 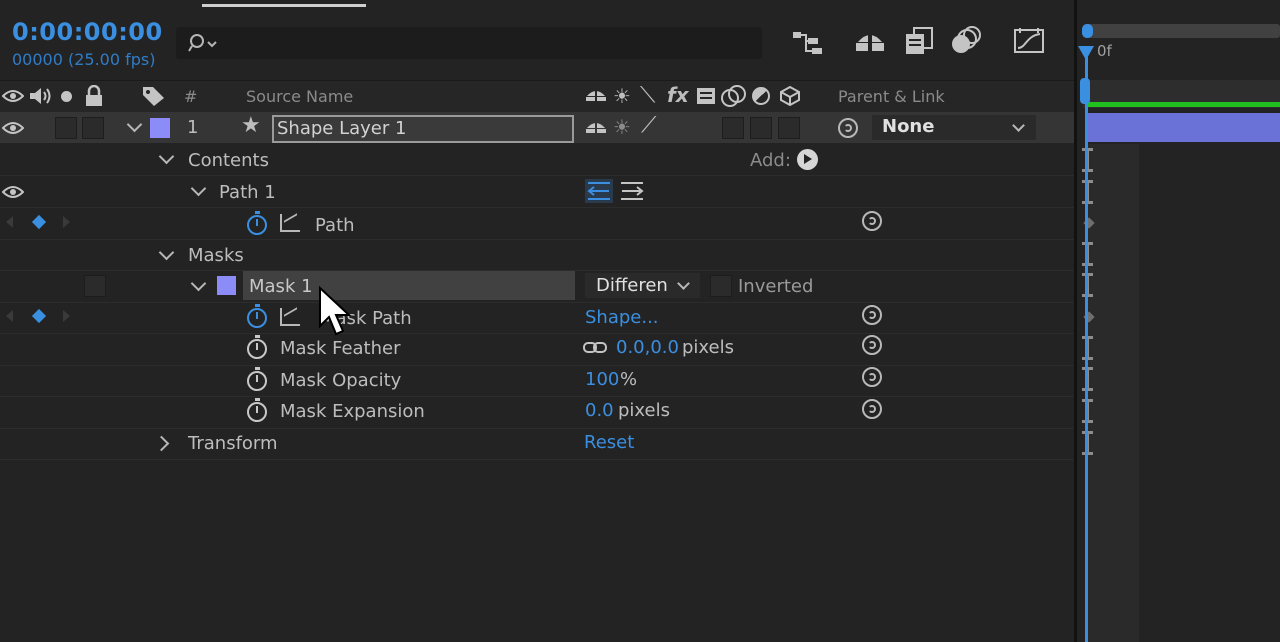 I want to click on mask-name: Mask 1, so click(x=281, y=286).